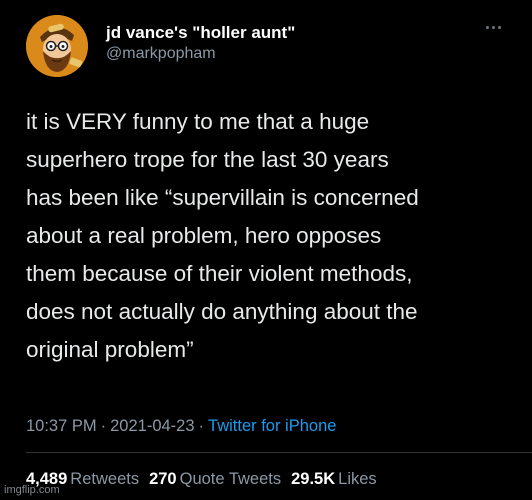 The height and width of the screenshot is (500, 532). I want to click on more-options-button, so click(493, 27).